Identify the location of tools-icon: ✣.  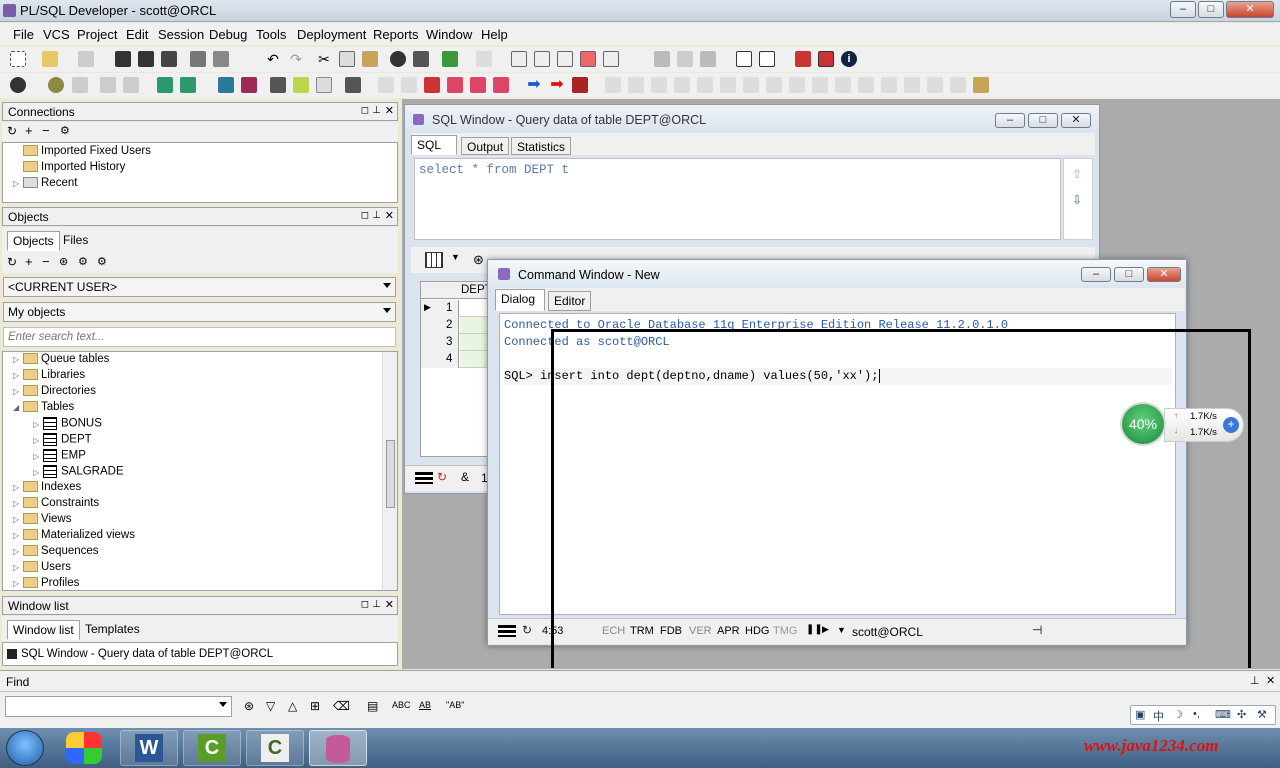
(1241, 714).